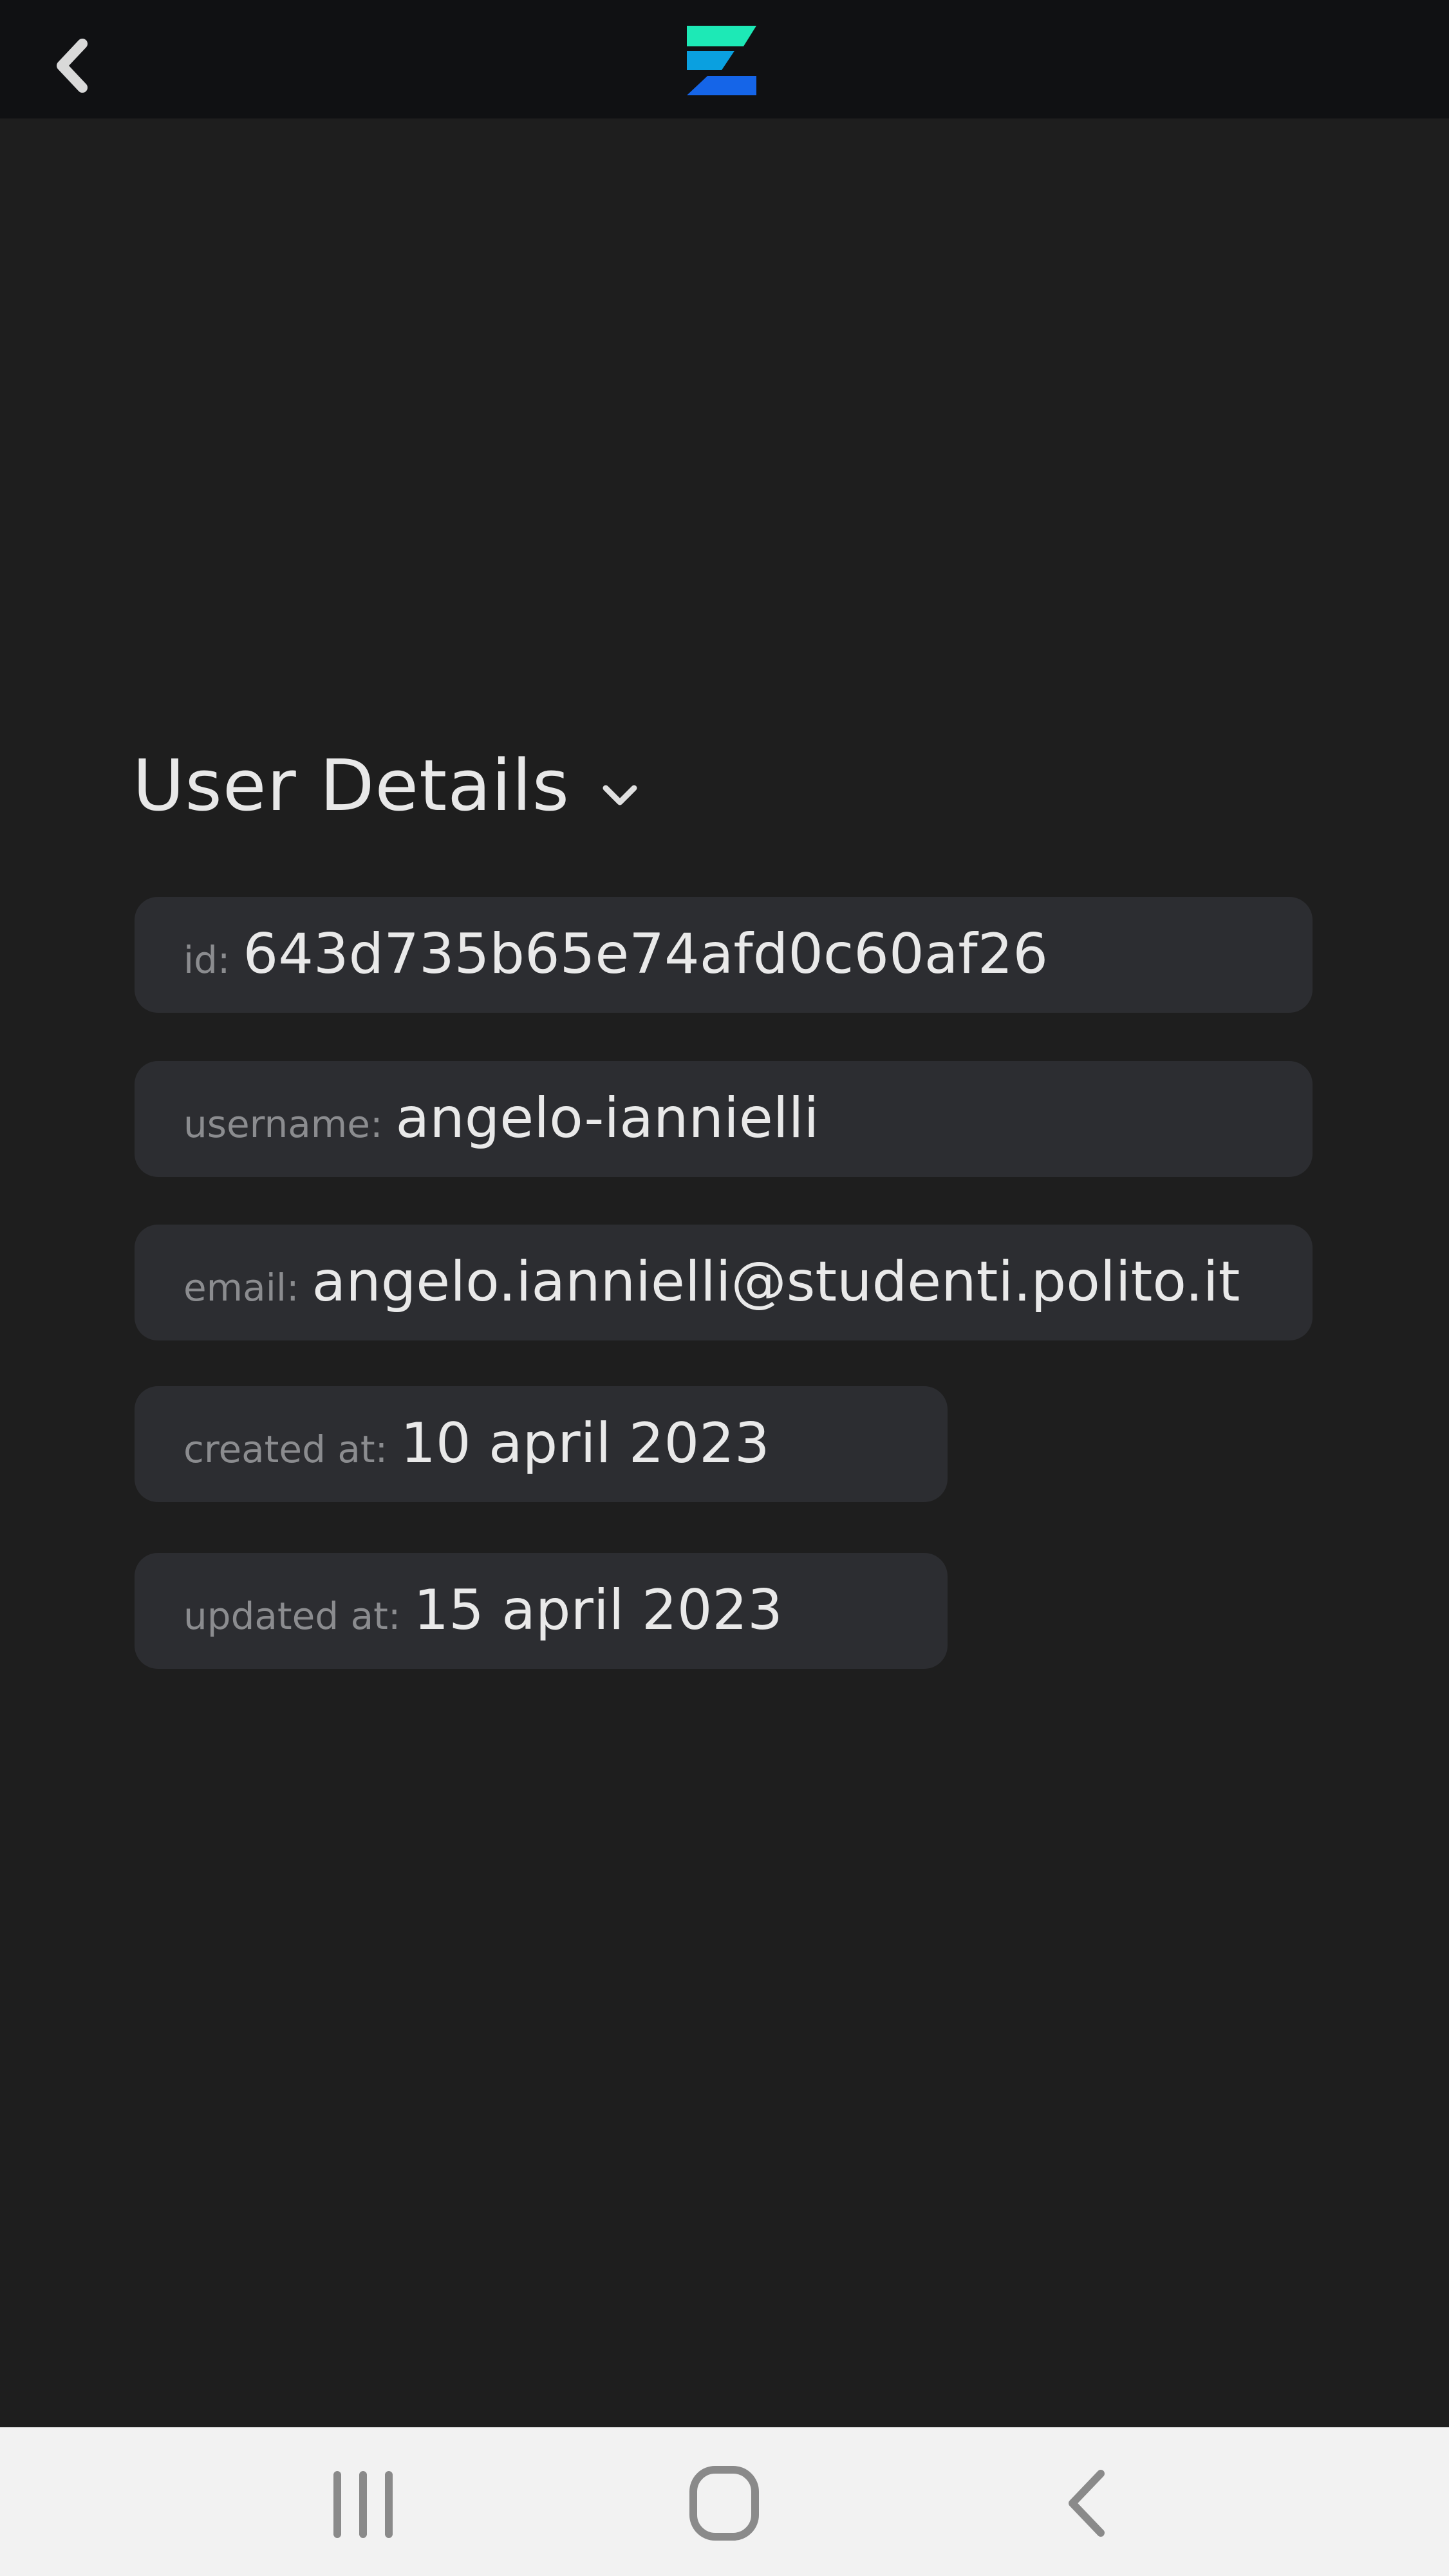  I want to click on system-nav-bar, so click(724, 2501).